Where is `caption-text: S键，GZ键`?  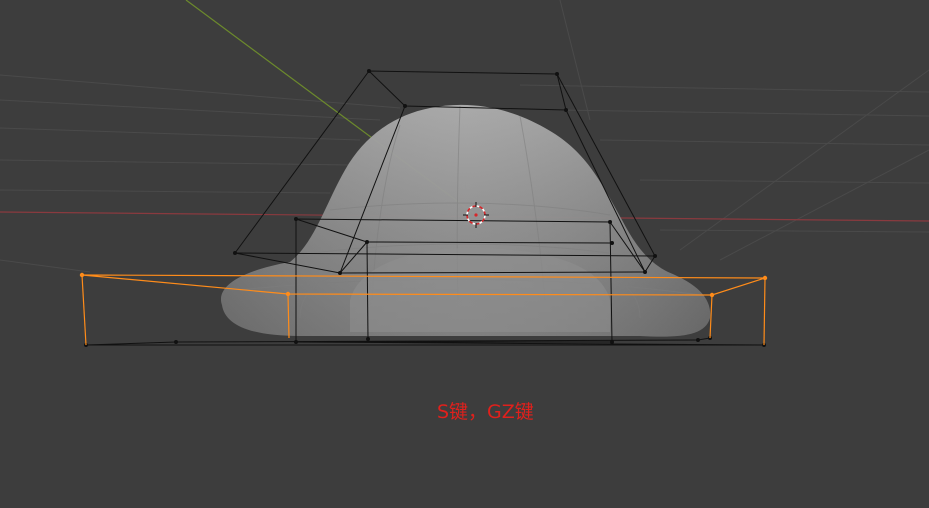
caption-text: S键，GZ键 is located at coordinates (485, 412).